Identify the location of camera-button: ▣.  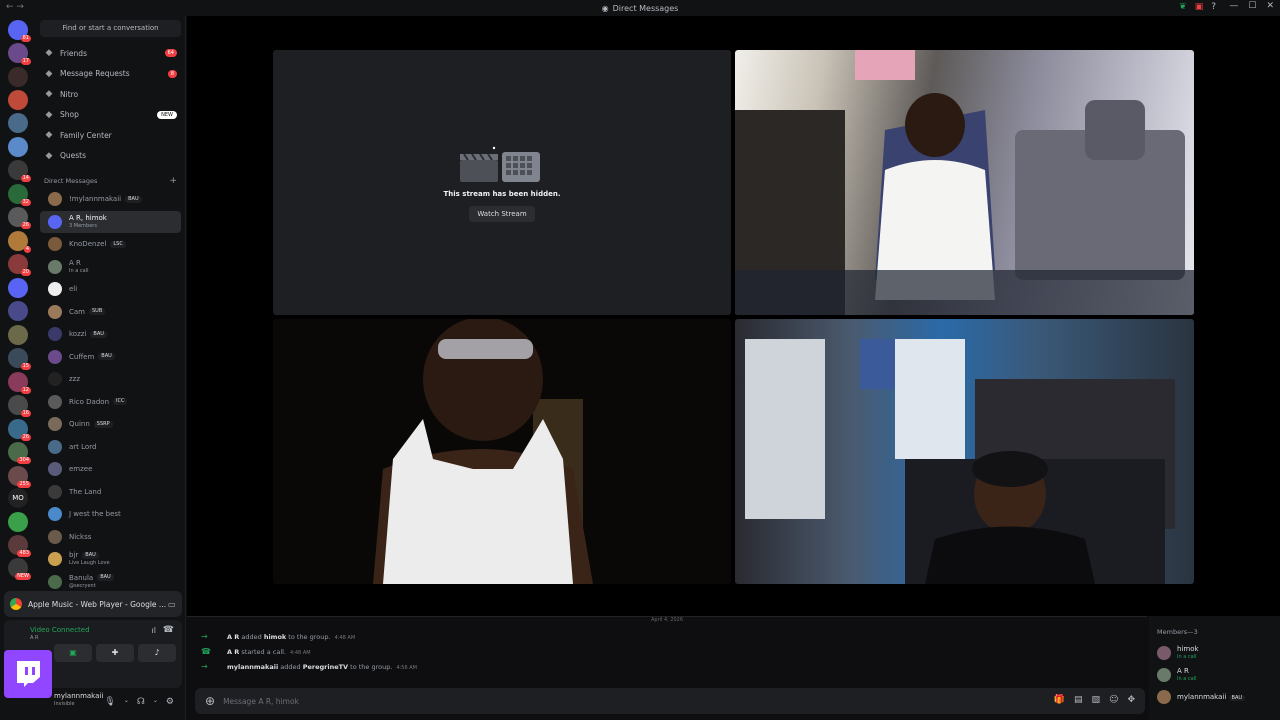
(73, 653).